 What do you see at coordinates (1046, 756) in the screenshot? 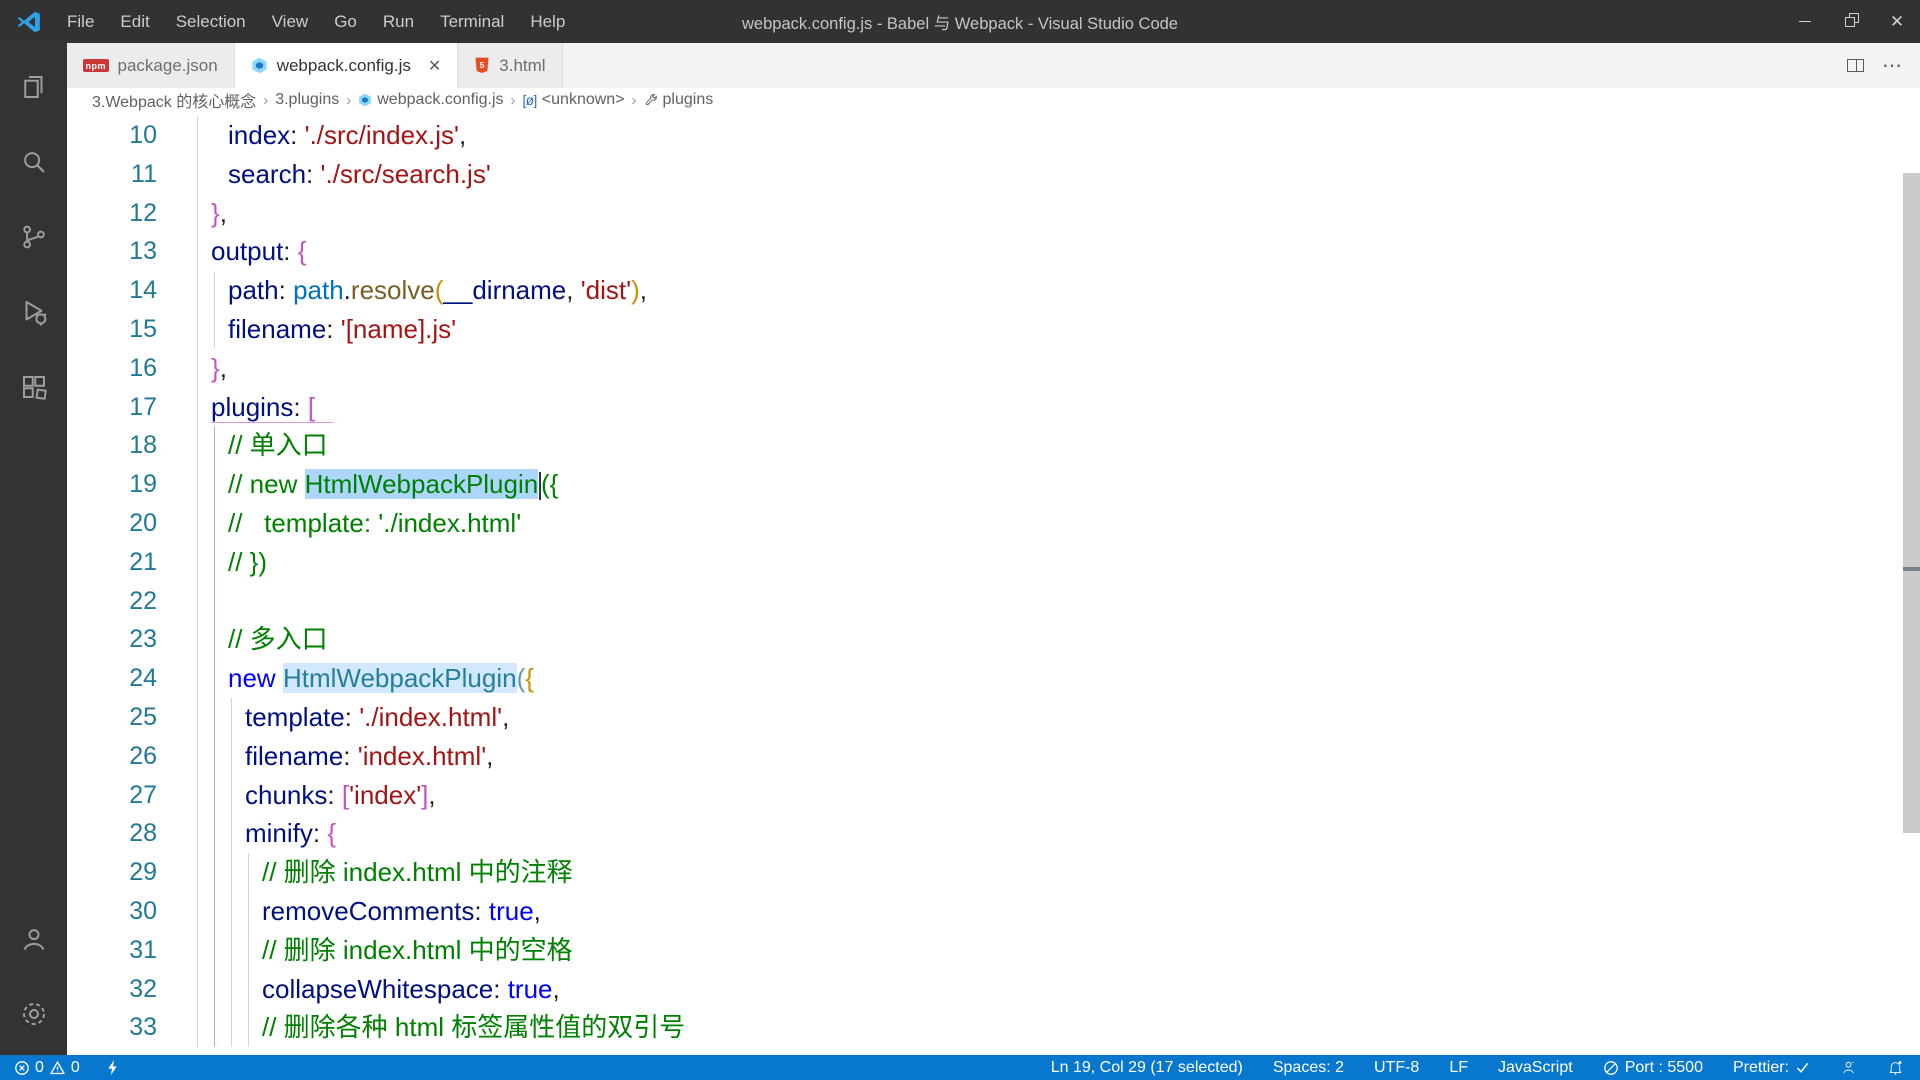
I see `code-line: filename: 'index.html',` at bounding box center [1046, 756].